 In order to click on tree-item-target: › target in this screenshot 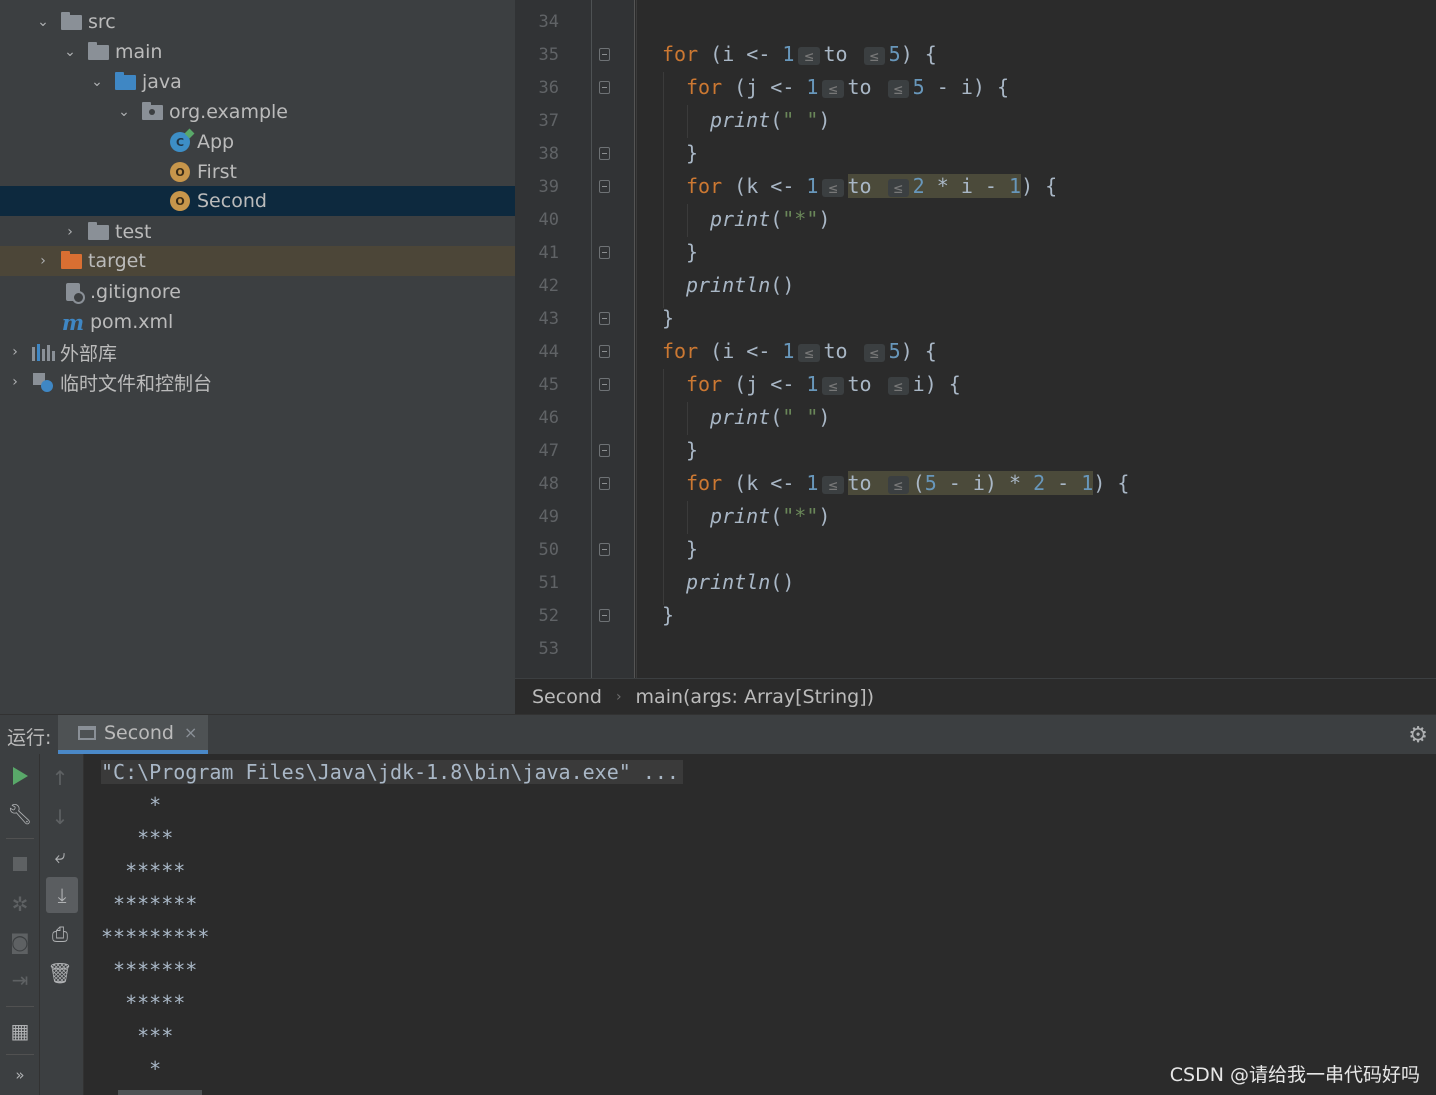, I will do `click(257, 261)`.